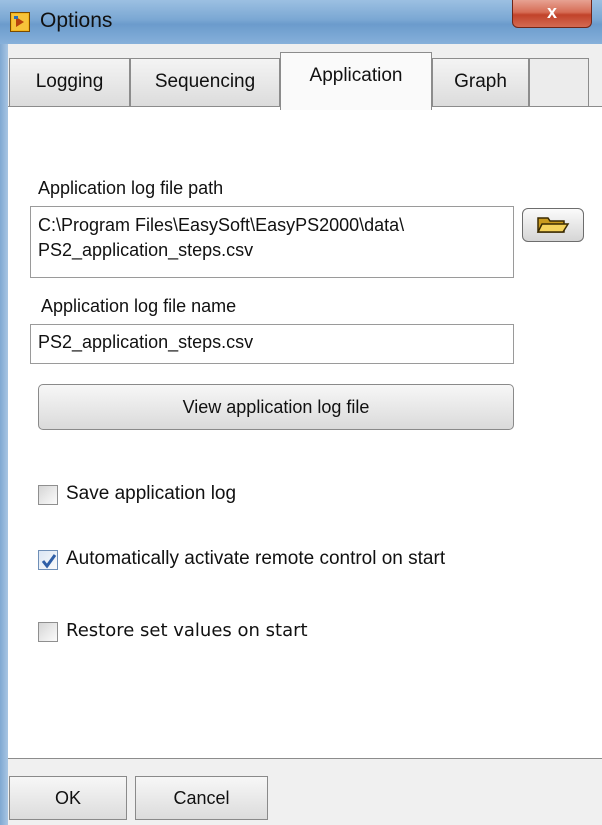  I want to click on path-label: Application log file path, so click(131, 188).